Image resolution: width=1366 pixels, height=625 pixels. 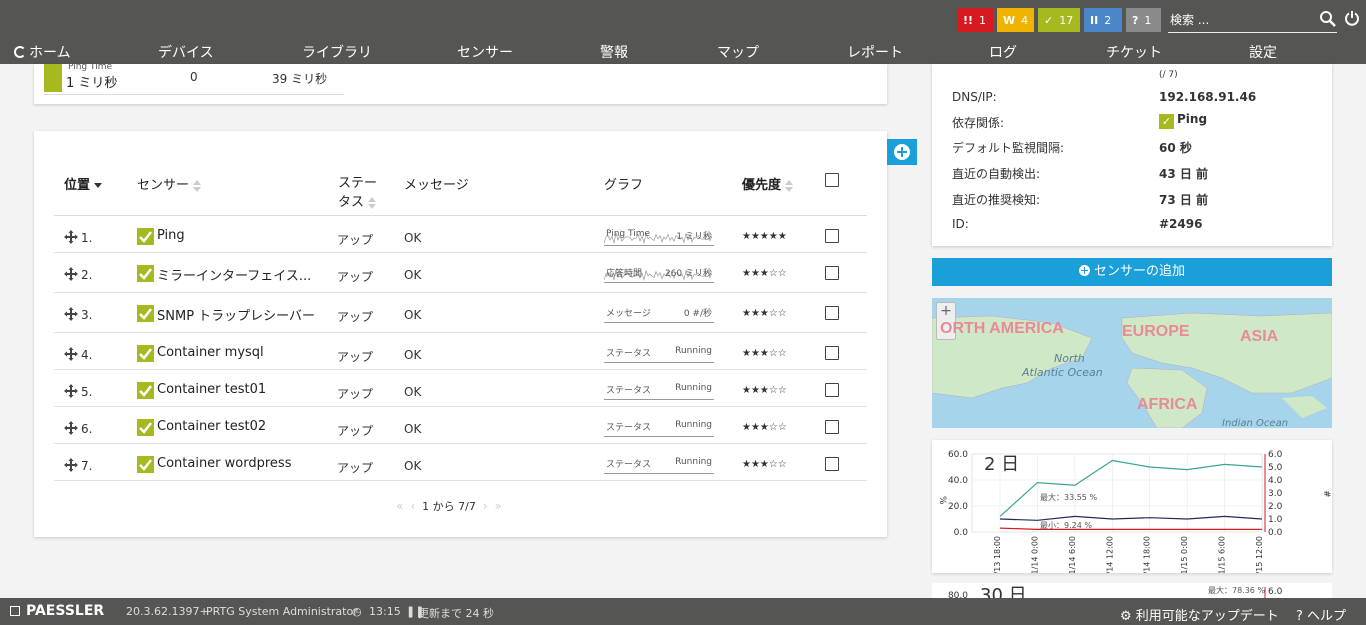 What do you see at coordinates (224, 463) in the screenshot?
I see `sensor-name-link: Container wordpress` at bounding box center [224, 463].